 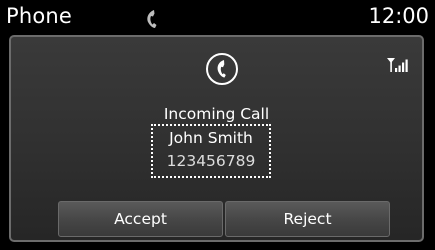 What do you see at coordinates (307, 219) in the screenshot?
I see `reject-button: Reject` at bounding box center [307, 219].